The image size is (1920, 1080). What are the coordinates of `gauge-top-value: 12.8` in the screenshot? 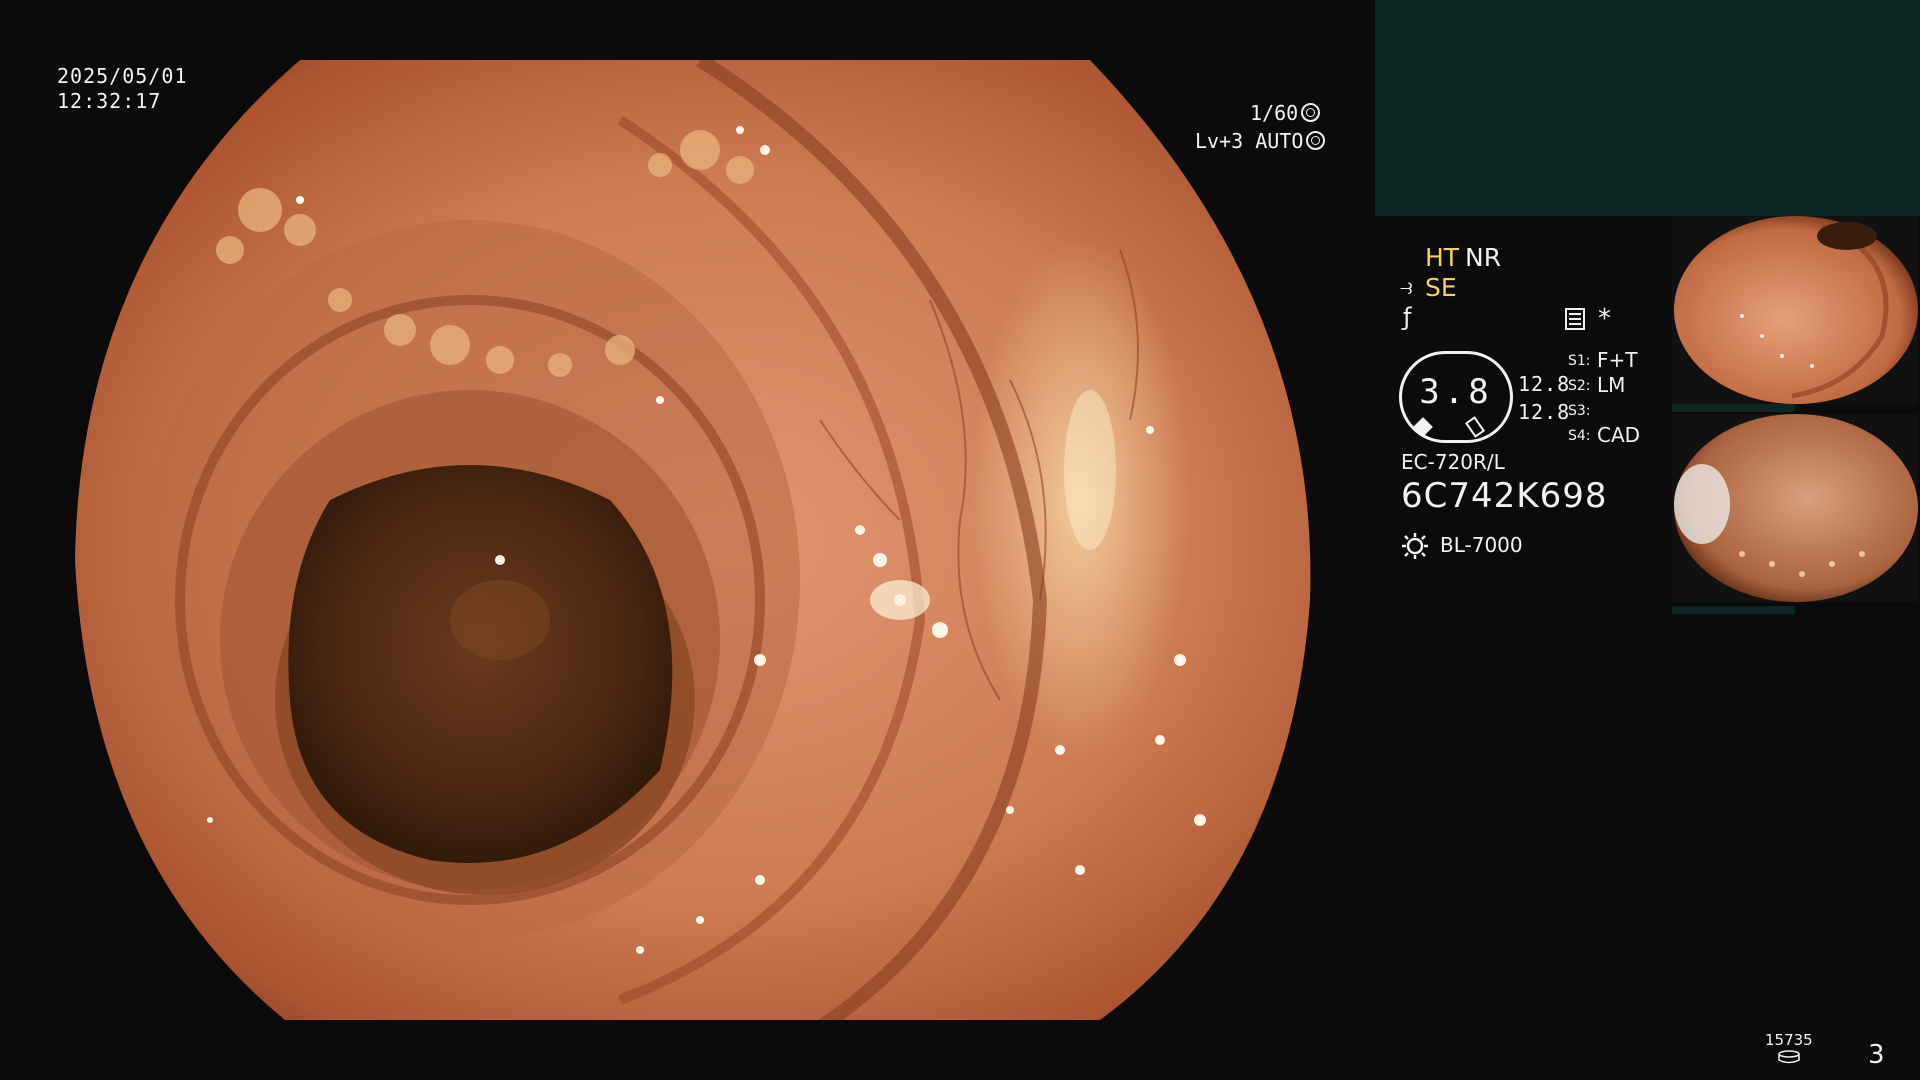 It's located at (1544, 384).